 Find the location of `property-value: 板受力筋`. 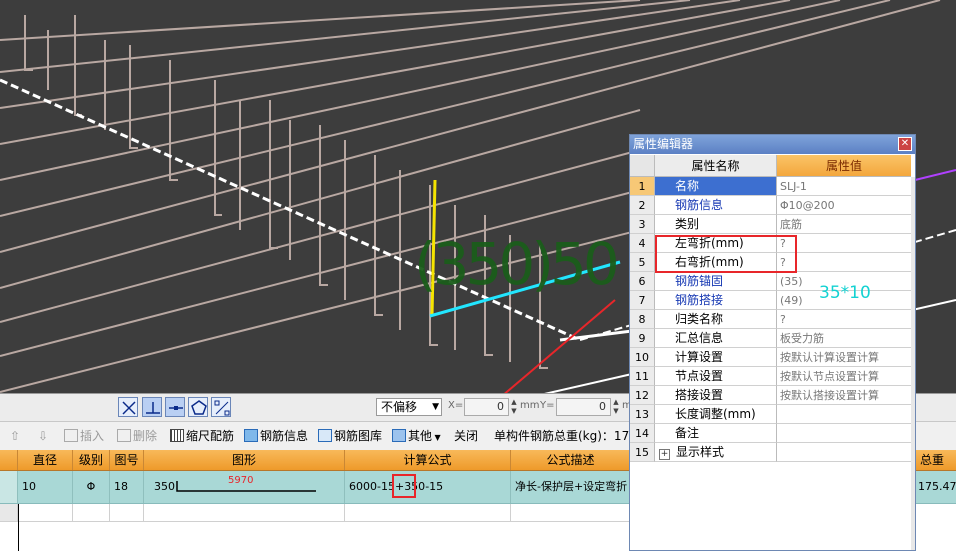

property-value: 板受力筋 is located at coordinates (844, 338).